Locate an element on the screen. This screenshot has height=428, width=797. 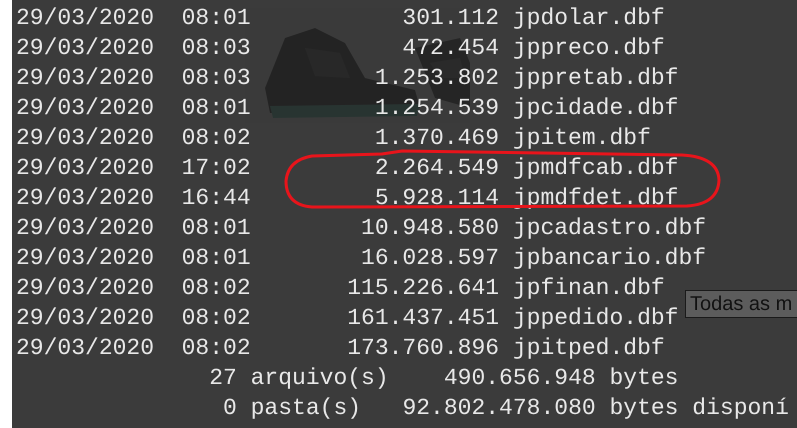
count-label: arquivo(s) is located at coordinates (319, 378).